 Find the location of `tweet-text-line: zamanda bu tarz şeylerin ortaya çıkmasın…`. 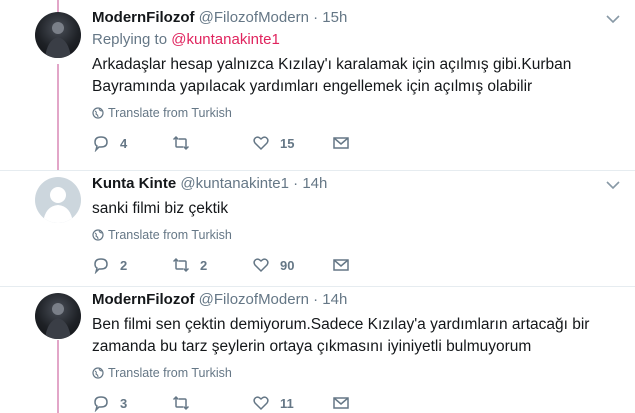

tweet-text-line: zamanda bu tarz şeylerin ortaya çıkmasın… is located at coordinates (312, 346).